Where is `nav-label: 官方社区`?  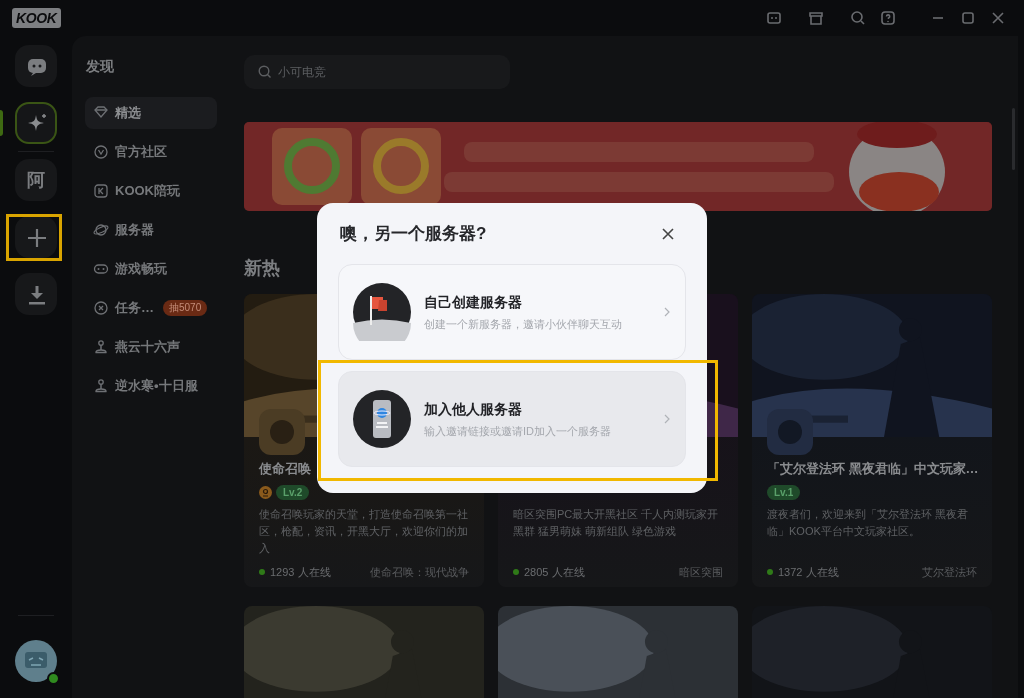 nav-label: 官方社区 is located at coordinates (141, 152).